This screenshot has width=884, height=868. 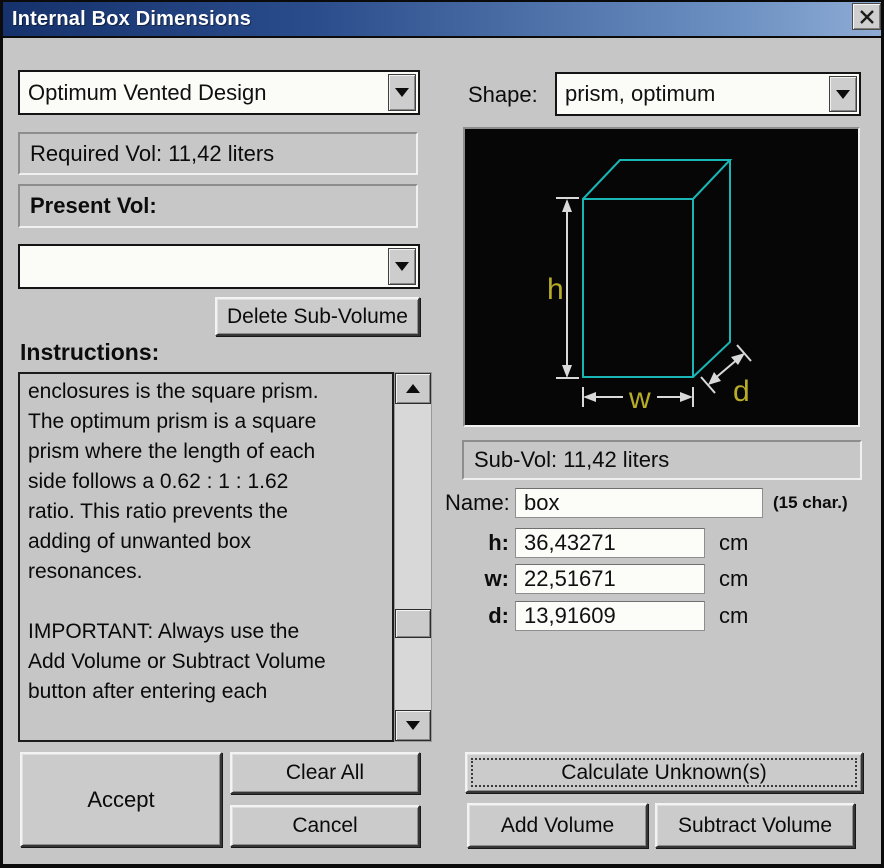 What do you see at coordinates (555, 289) in the screenshot?
I see `h-dim-label: h` at bounding box center [555, 289].